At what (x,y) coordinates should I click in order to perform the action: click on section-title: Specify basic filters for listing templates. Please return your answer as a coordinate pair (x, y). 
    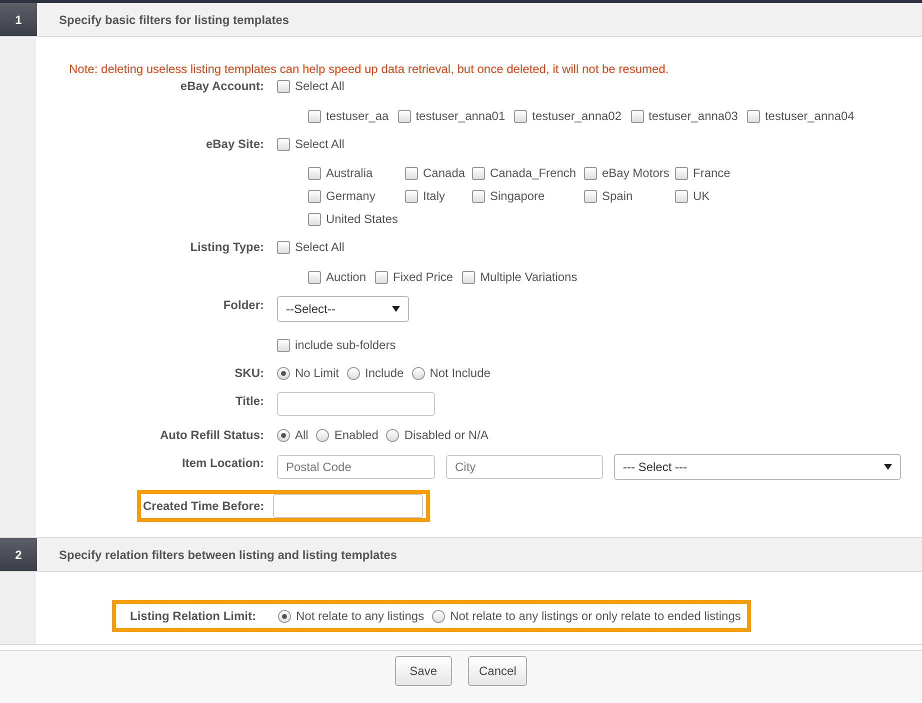
    Looking at the image, I should click on (174, 19).